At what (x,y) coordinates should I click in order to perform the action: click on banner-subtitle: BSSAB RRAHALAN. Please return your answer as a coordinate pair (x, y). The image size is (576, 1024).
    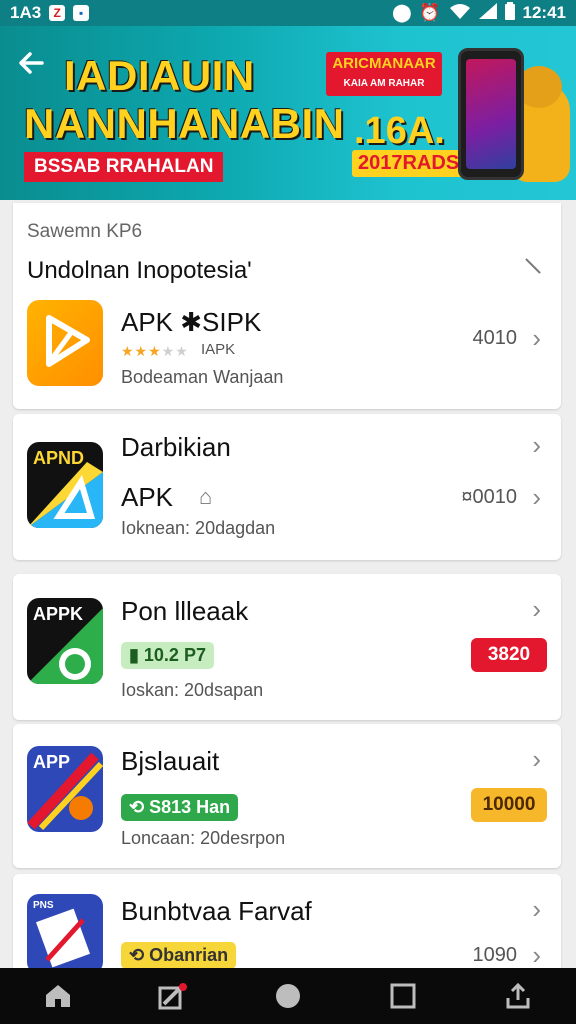
    Looking at the image, I should click on (124, 167).